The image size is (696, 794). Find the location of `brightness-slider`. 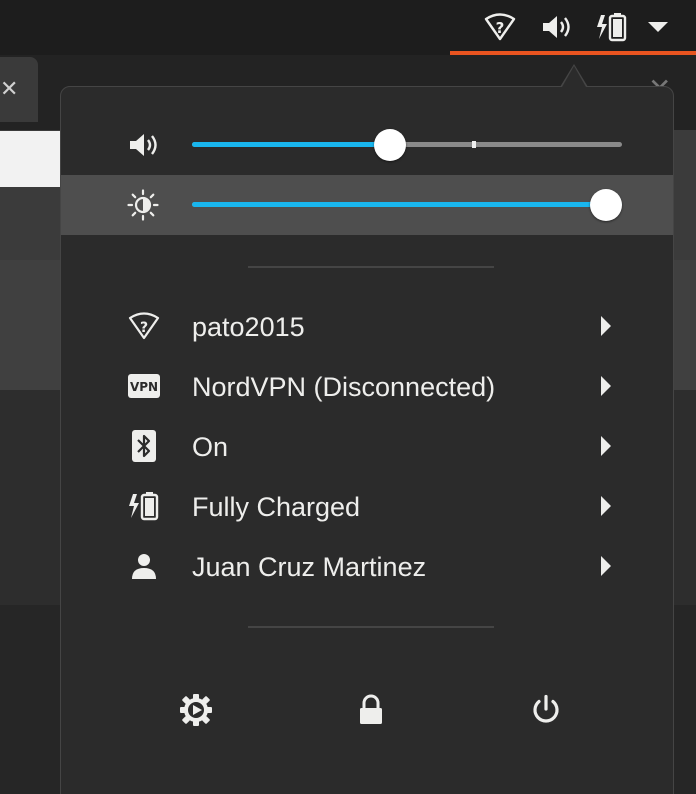

brightness-slider is located at coordinates (407, 205).